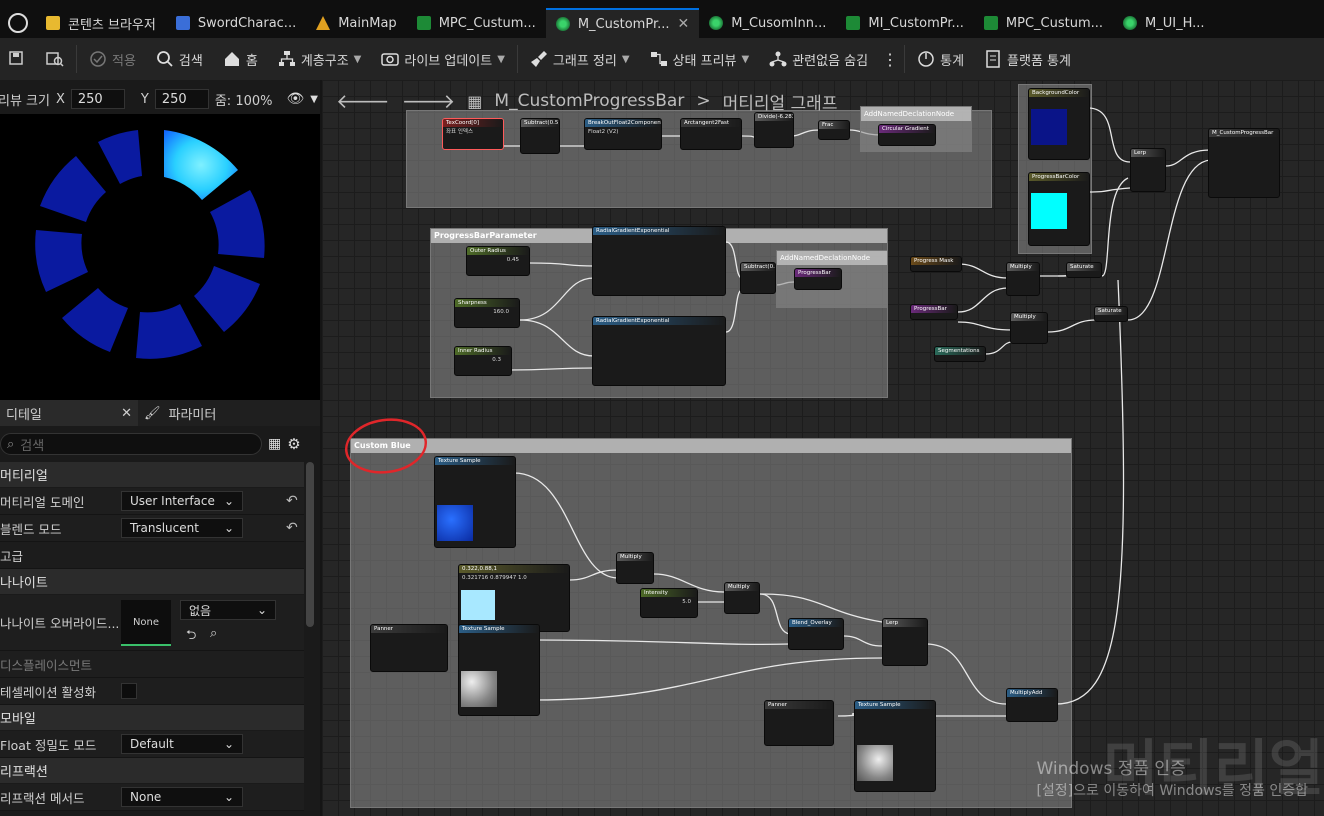 This screenshot has width=1324, height=816. I want to click on tab-details: 디테일 ✕, so click(69, 413).